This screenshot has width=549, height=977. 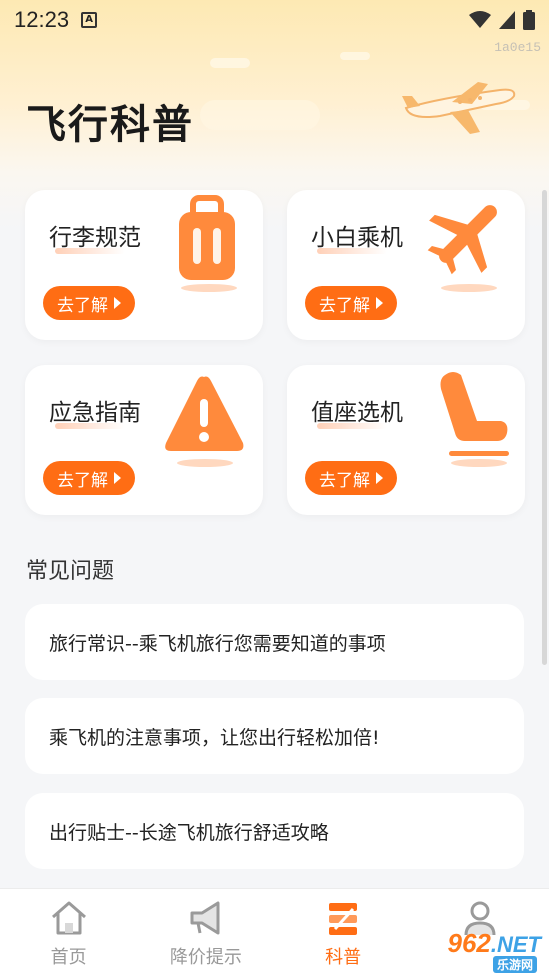 I want to click on plane-decoration-icon, so click(x=459, y=108).